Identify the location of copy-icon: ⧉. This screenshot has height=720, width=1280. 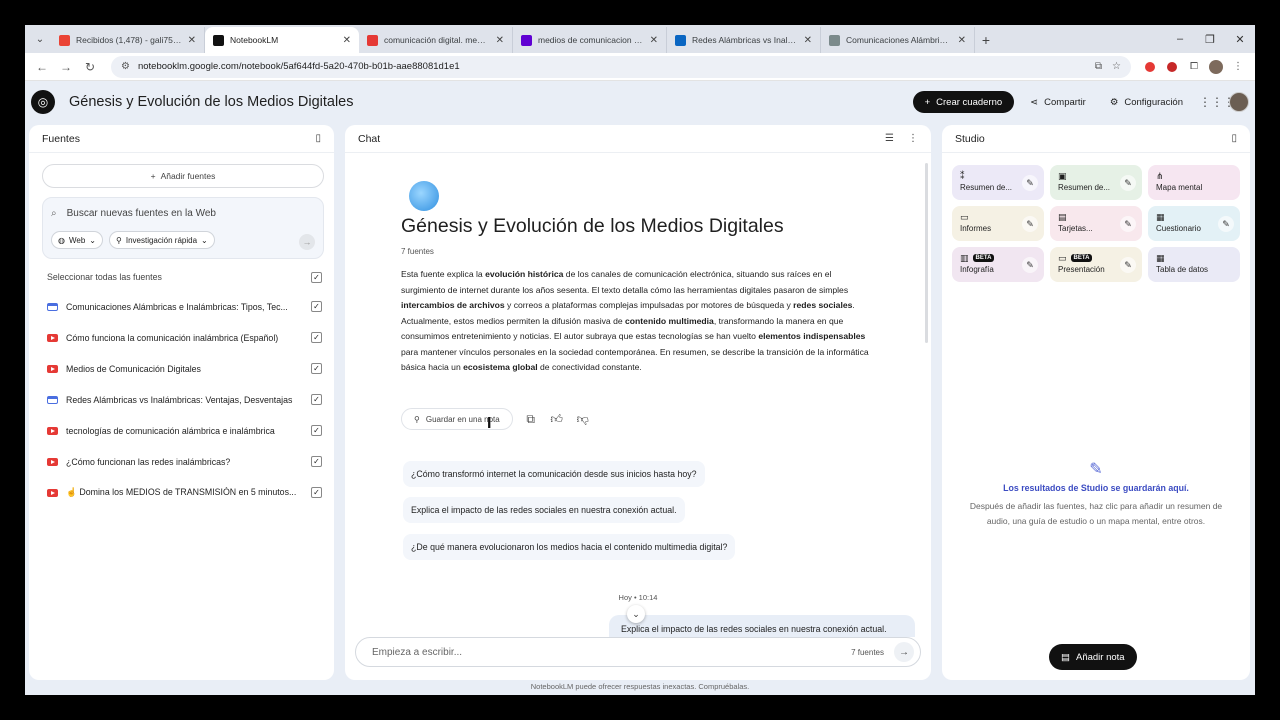
(531, 419).